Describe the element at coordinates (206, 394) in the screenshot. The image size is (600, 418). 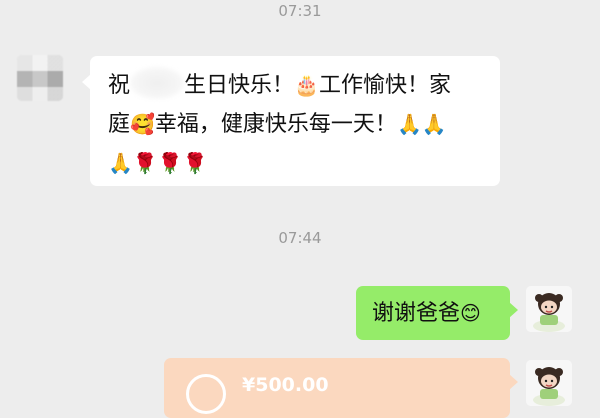
I see `transfer-check-icon` at that location.